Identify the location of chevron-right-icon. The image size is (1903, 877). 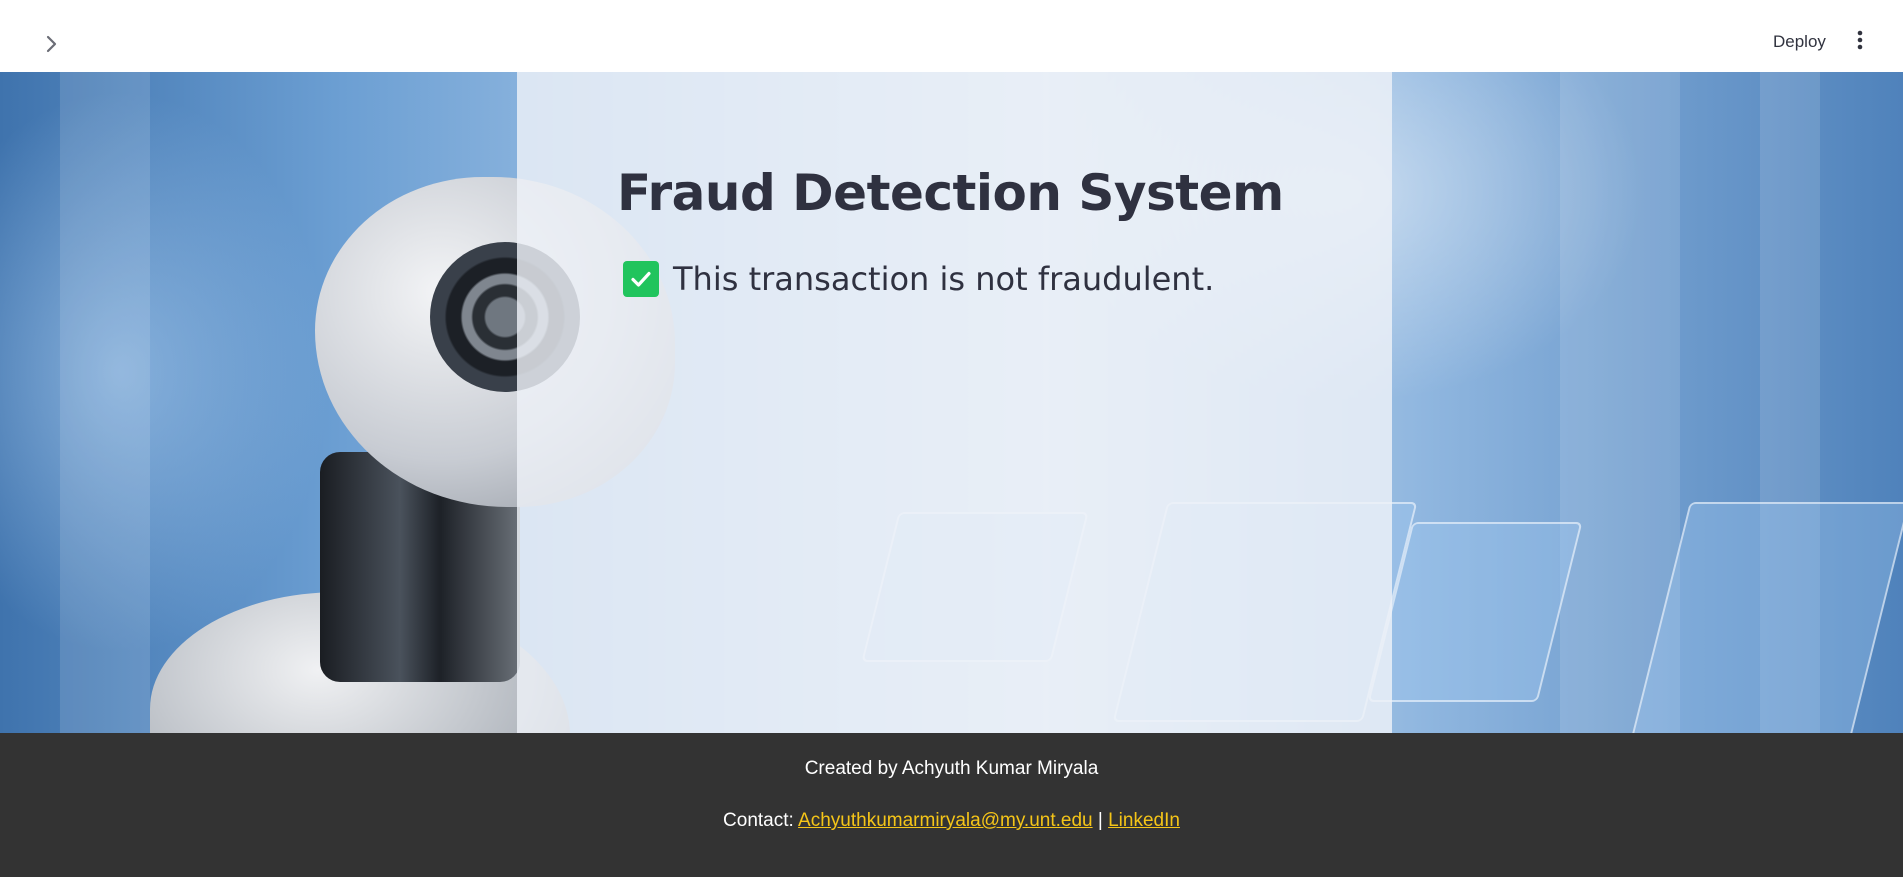
(52, 46).